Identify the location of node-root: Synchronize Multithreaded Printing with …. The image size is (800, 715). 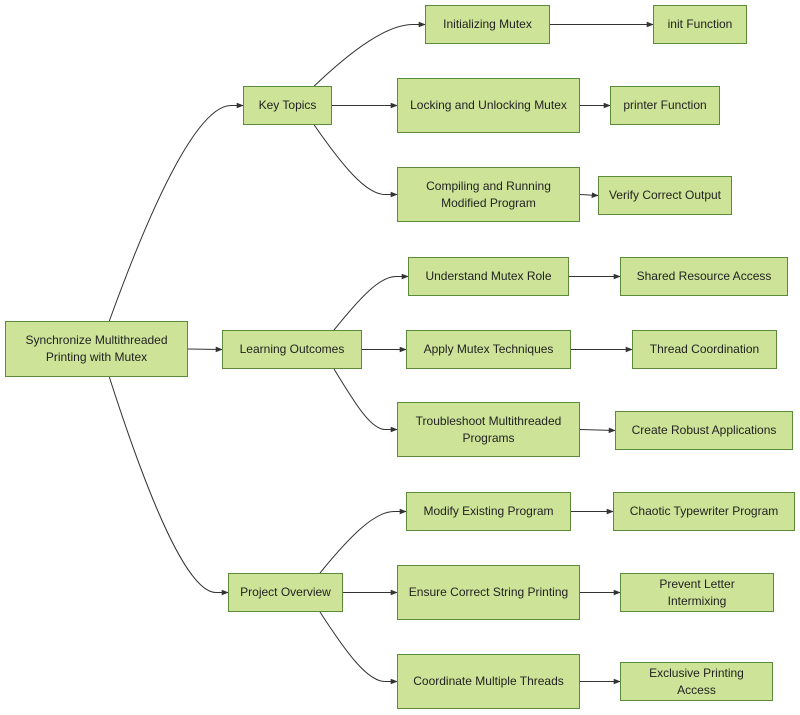
(96, 349).